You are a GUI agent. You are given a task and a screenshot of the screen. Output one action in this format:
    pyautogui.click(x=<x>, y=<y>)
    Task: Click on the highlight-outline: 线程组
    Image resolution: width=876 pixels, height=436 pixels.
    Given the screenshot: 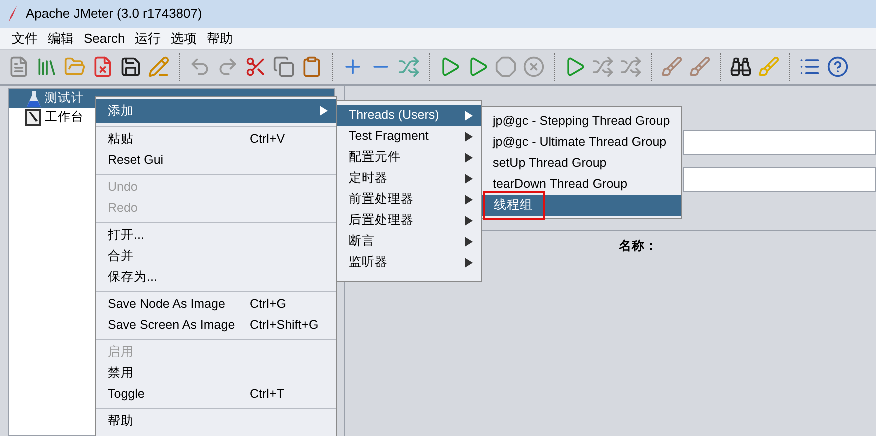 What is the action you would take?
    pyautogui.click(x=514, y=205)
    